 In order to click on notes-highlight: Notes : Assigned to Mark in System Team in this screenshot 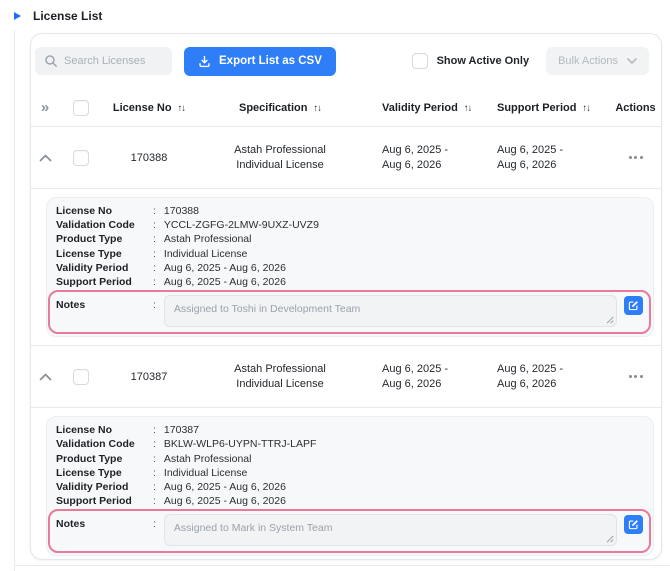, I will do `click(349, 531)`.